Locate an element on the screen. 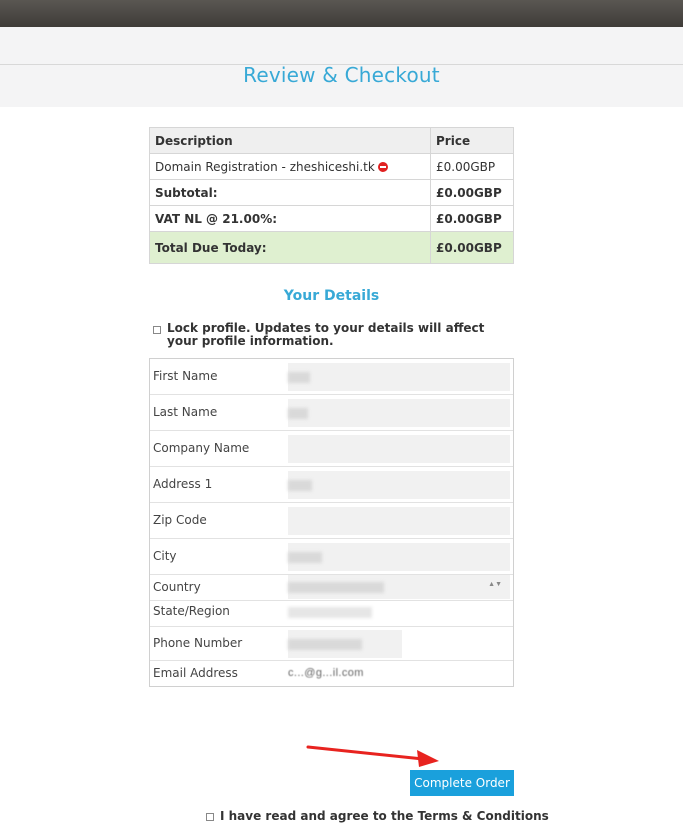 The image size is (683, 829). total-label: Total Due Today: is located at coordinates (290, 247).